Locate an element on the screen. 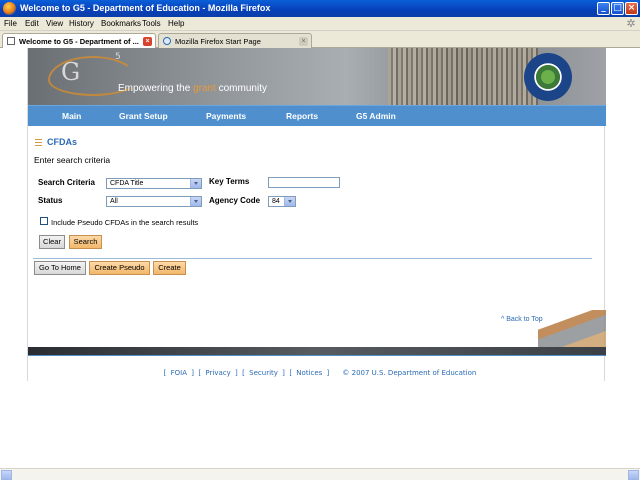 This screenshot has height=480, width=640. key-terms-label: Key Terms is located at coordinates (229, 181).